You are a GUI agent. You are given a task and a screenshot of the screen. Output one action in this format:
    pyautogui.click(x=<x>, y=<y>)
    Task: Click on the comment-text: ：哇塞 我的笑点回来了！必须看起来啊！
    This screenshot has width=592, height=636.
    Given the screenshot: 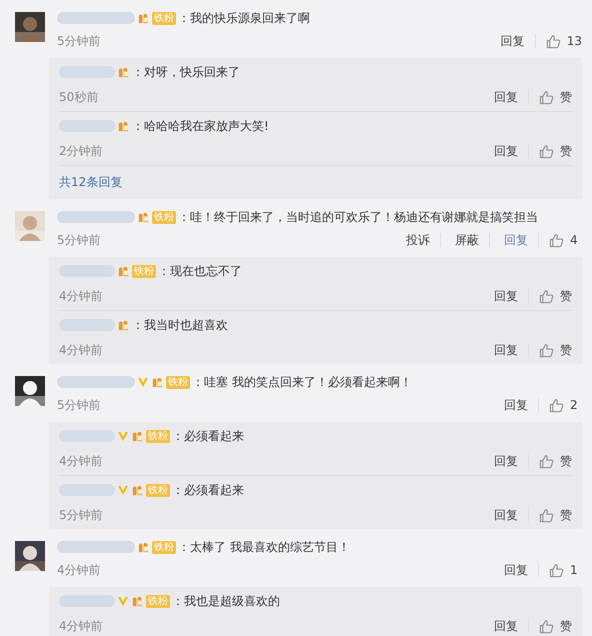 What is the action you would take?
    pyautogui.click(x=302, y=382)
    